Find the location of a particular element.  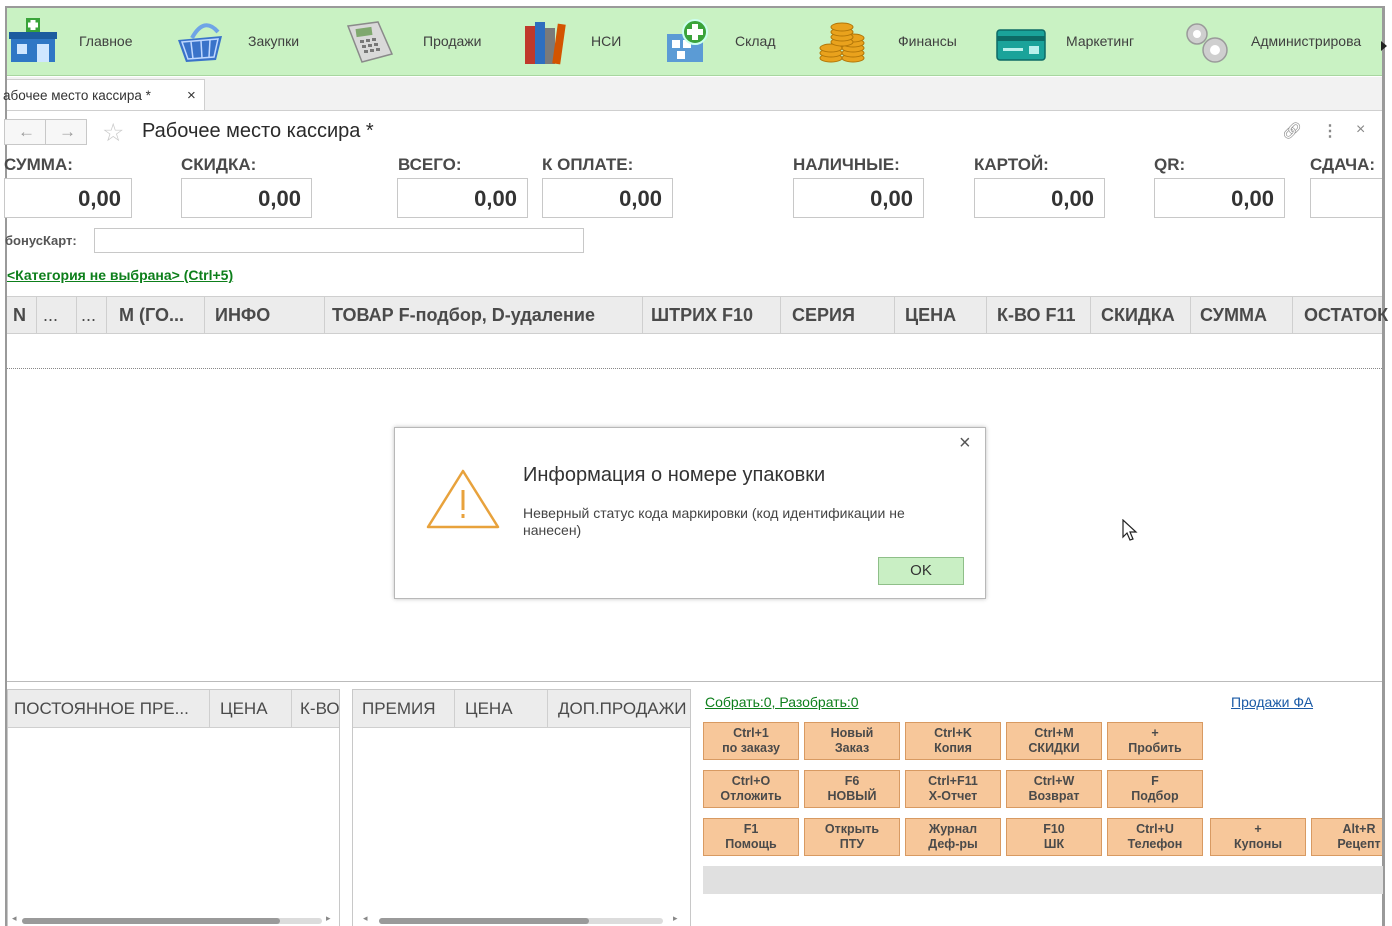

link-icon: 🔗︎ is located at coordinates (1292, 131).